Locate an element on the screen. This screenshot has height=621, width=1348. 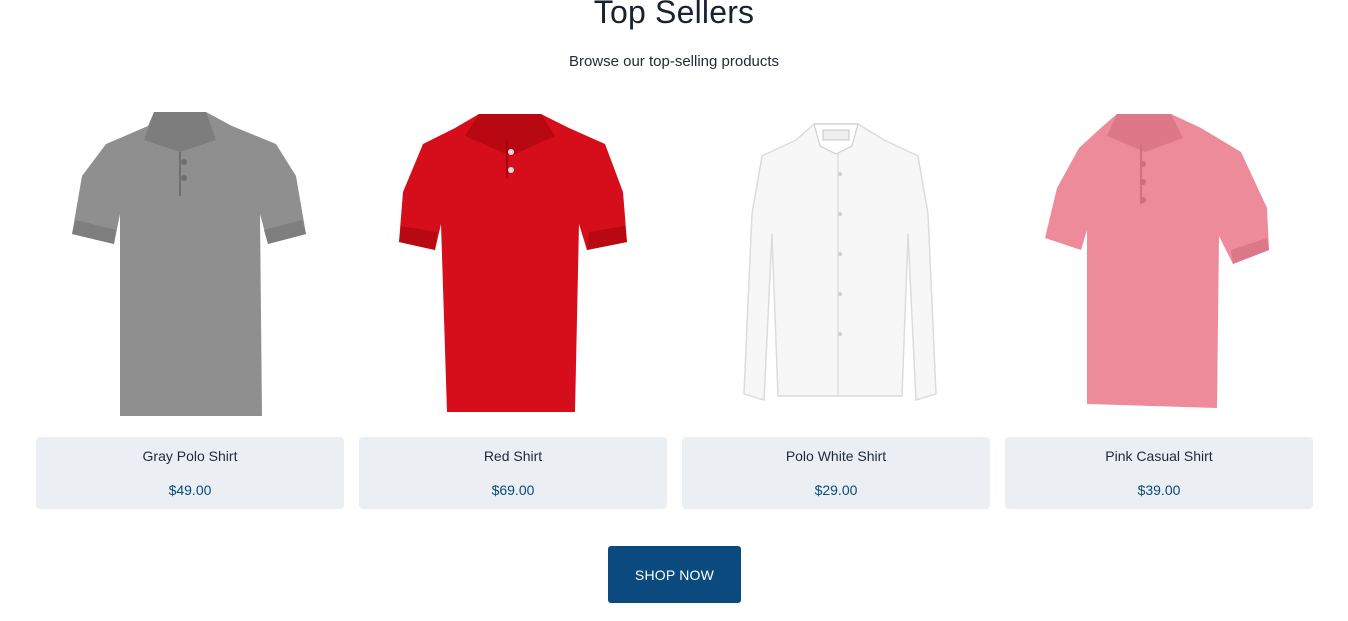
product-name: Polo White Shirt is located at coordinates (836, 456).